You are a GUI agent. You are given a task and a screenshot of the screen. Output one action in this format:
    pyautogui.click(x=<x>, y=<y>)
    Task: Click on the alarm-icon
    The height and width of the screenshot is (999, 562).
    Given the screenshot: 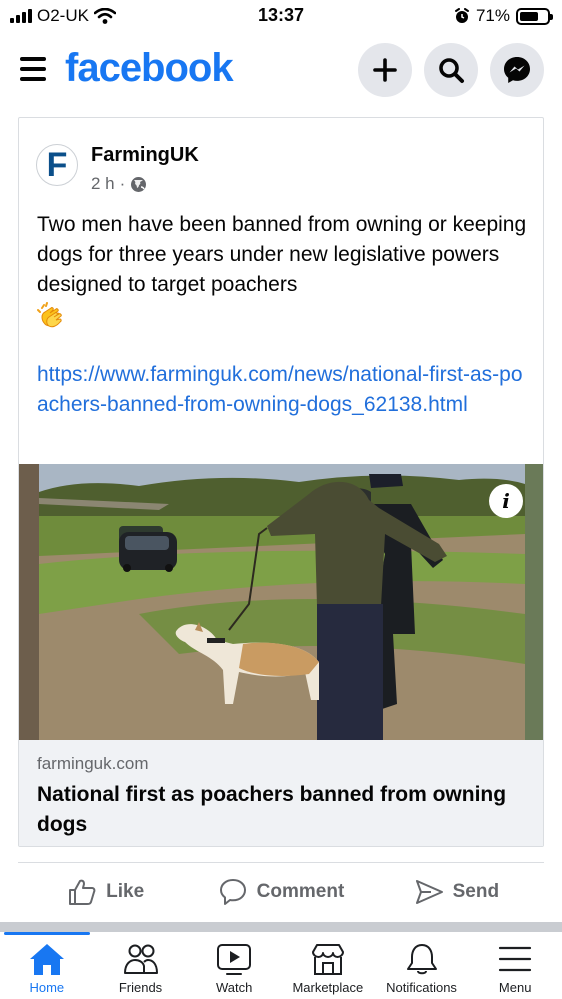 What is the action you would take?
    pyautogui.click(x=461, y=15)
    